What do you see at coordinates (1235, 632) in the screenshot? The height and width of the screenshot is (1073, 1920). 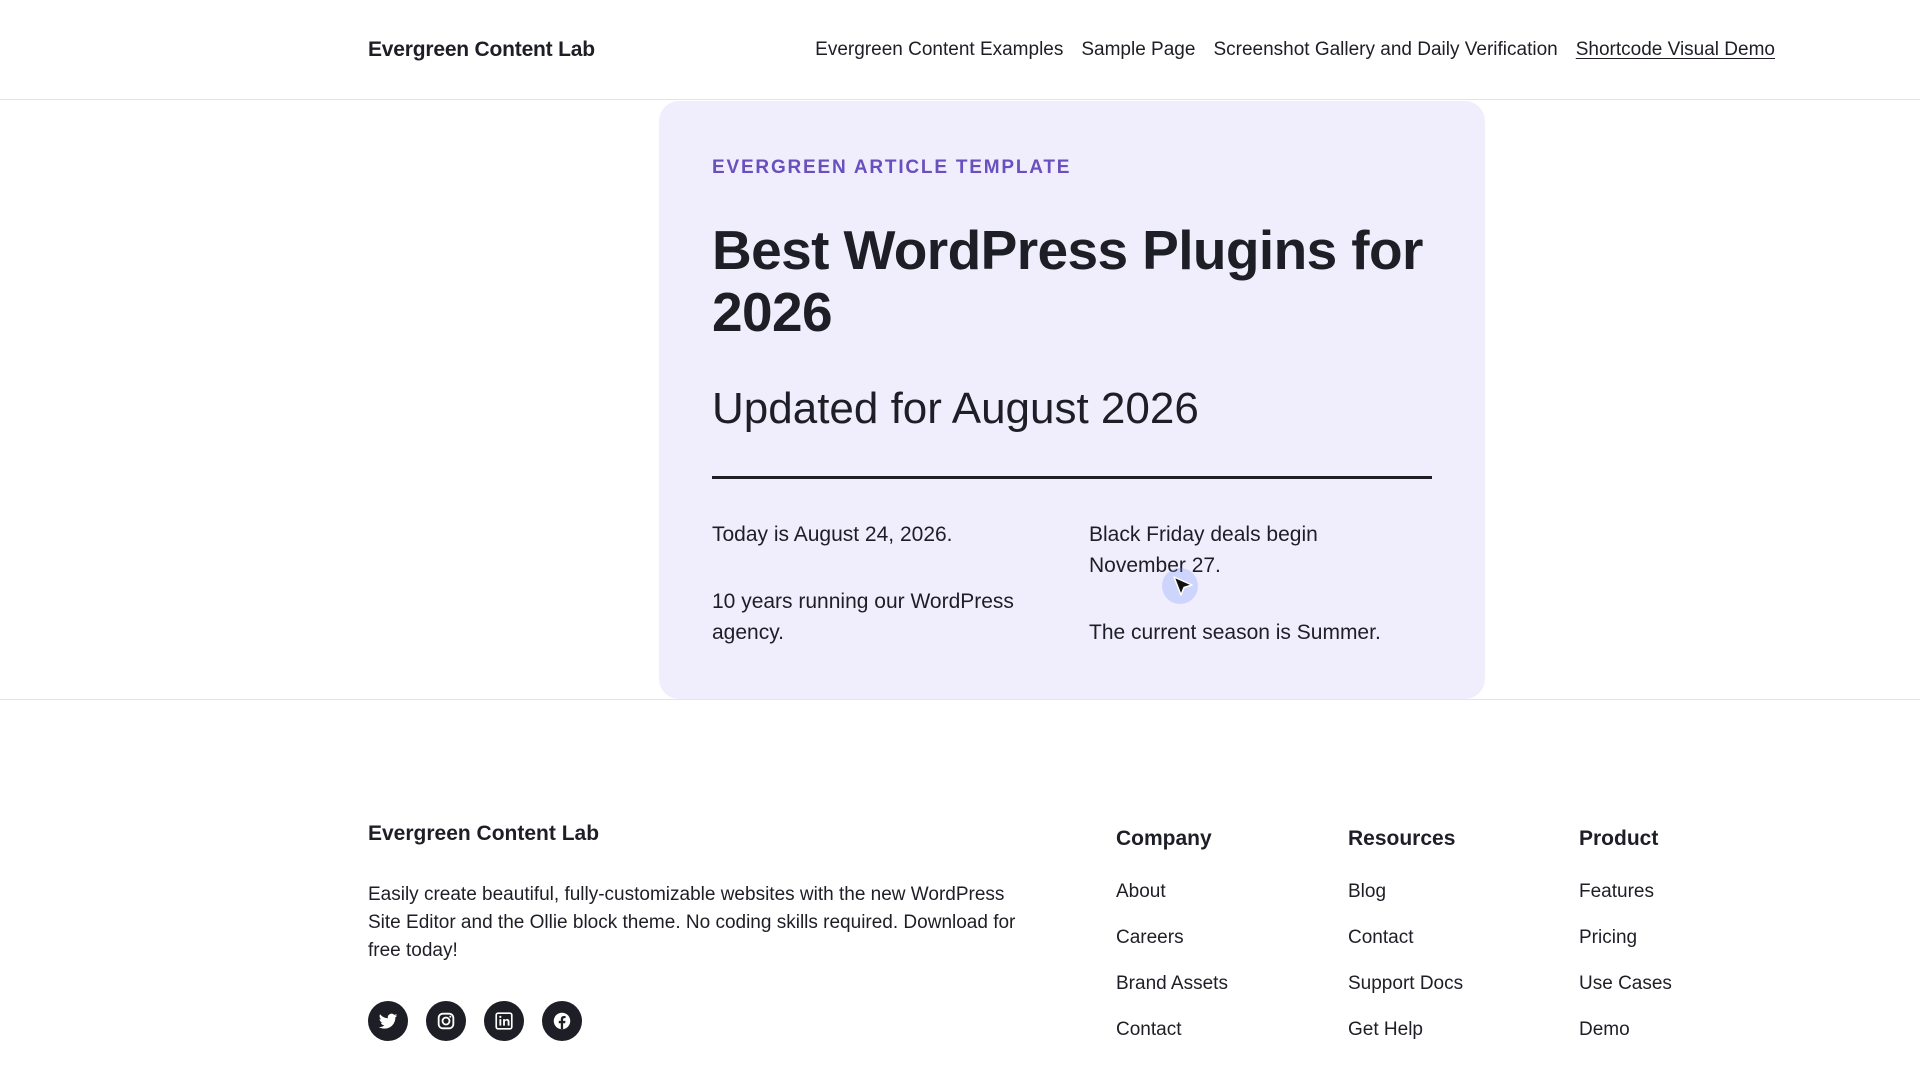 I see `fact-season: The current season is Summer.` at bounding box center [1235, 632].